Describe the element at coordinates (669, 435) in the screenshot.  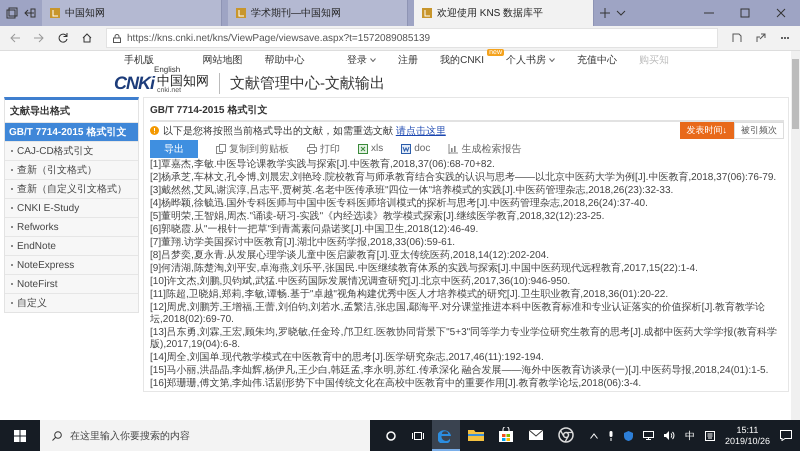
I see `volume-icon` at that location.